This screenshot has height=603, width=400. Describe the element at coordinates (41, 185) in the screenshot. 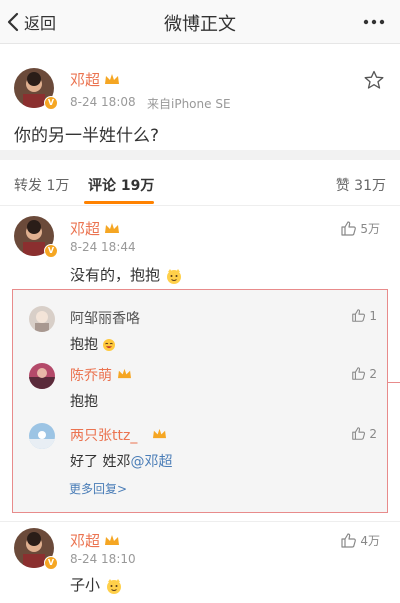

I see `tab-repost: 转发 1万` at that location.